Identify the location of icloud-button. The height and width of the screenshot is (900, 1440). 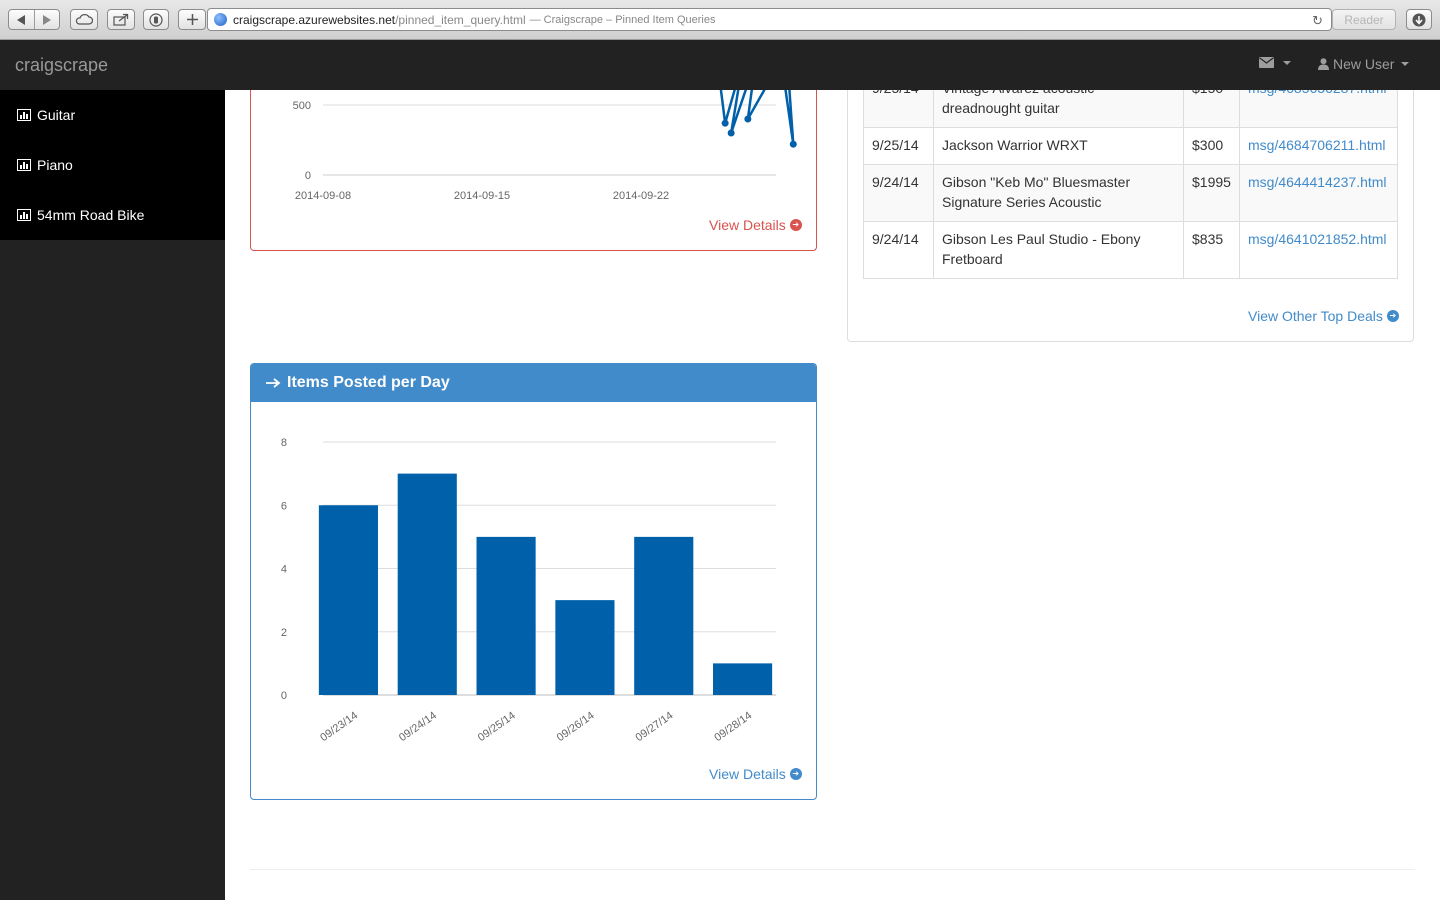
(84, 19).